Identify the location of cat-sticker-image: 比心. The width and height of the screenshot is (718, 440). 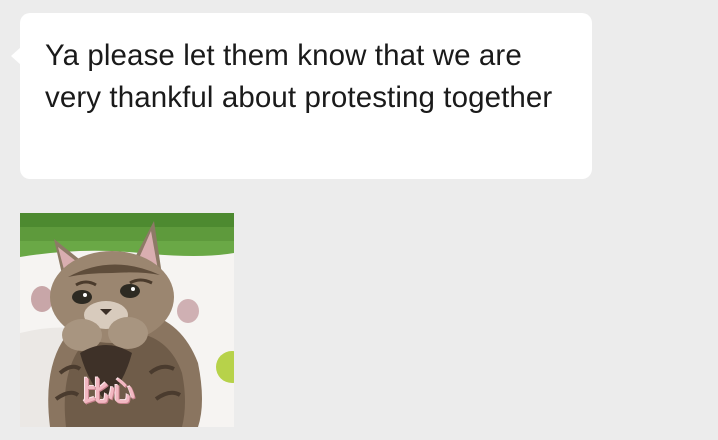
(127, 320).